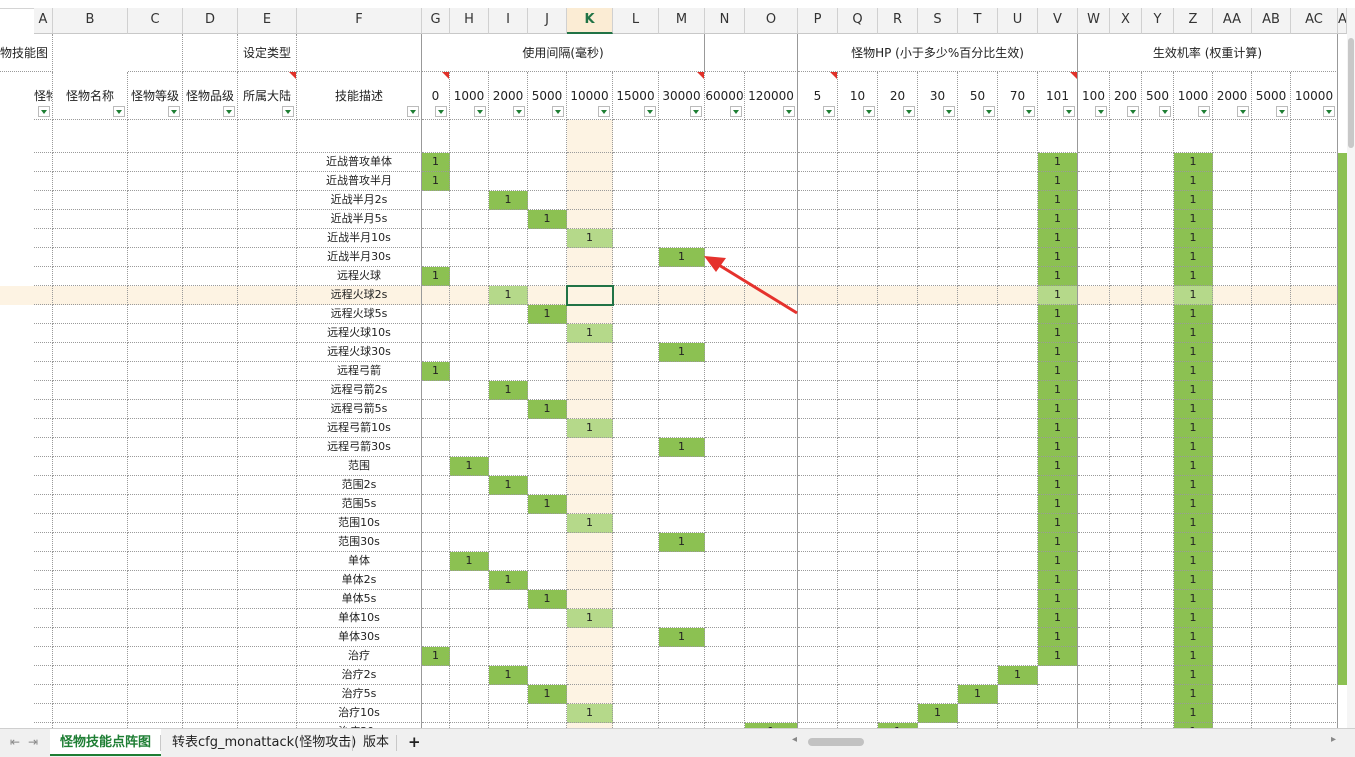 Image resolution: width=1355 pixels, height=757 pixels. Describe the element at coordinates (267, 96) in the screenshot. I see `continent-header: 所属大陆` at that location.